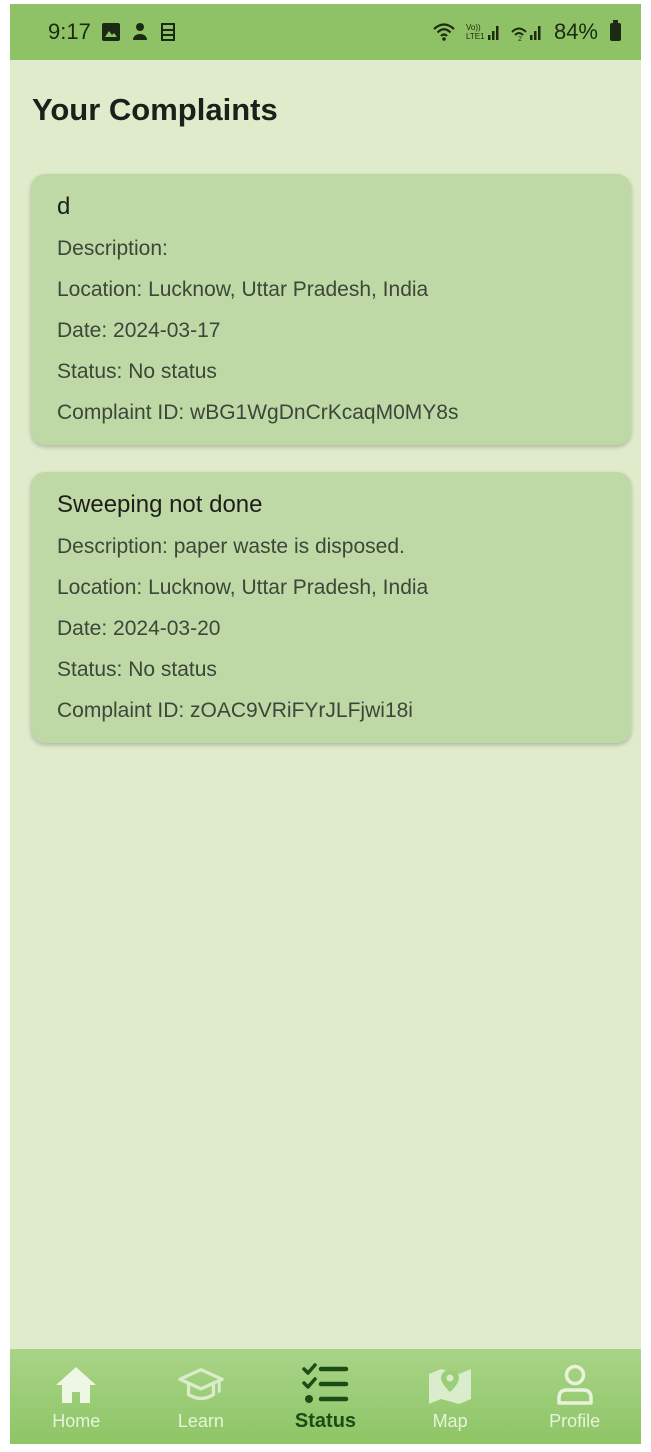  Describe the element at coordinates (76, 1421) in the screenshot. I see `nav-label-home: Home` at that location.